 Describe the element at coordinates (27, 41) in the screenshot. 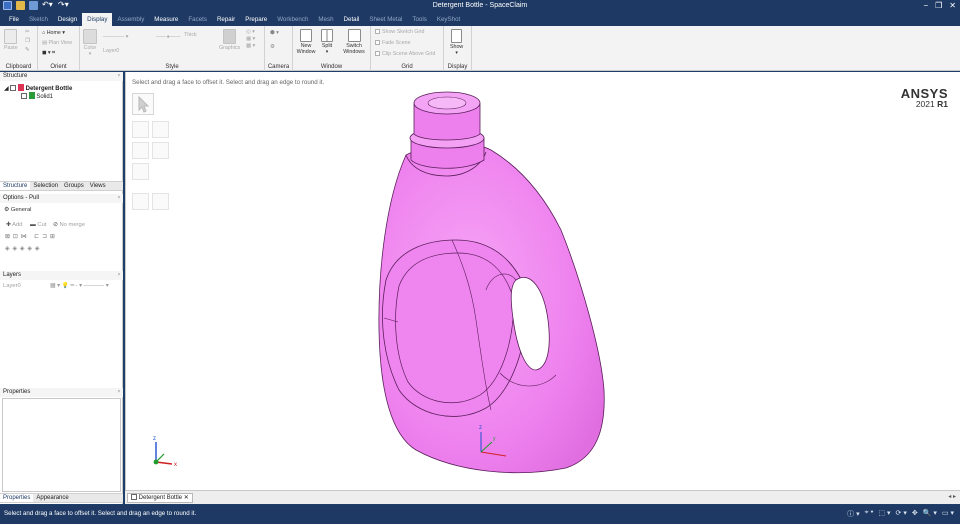

I see `copy-icon: ❐` at that location.